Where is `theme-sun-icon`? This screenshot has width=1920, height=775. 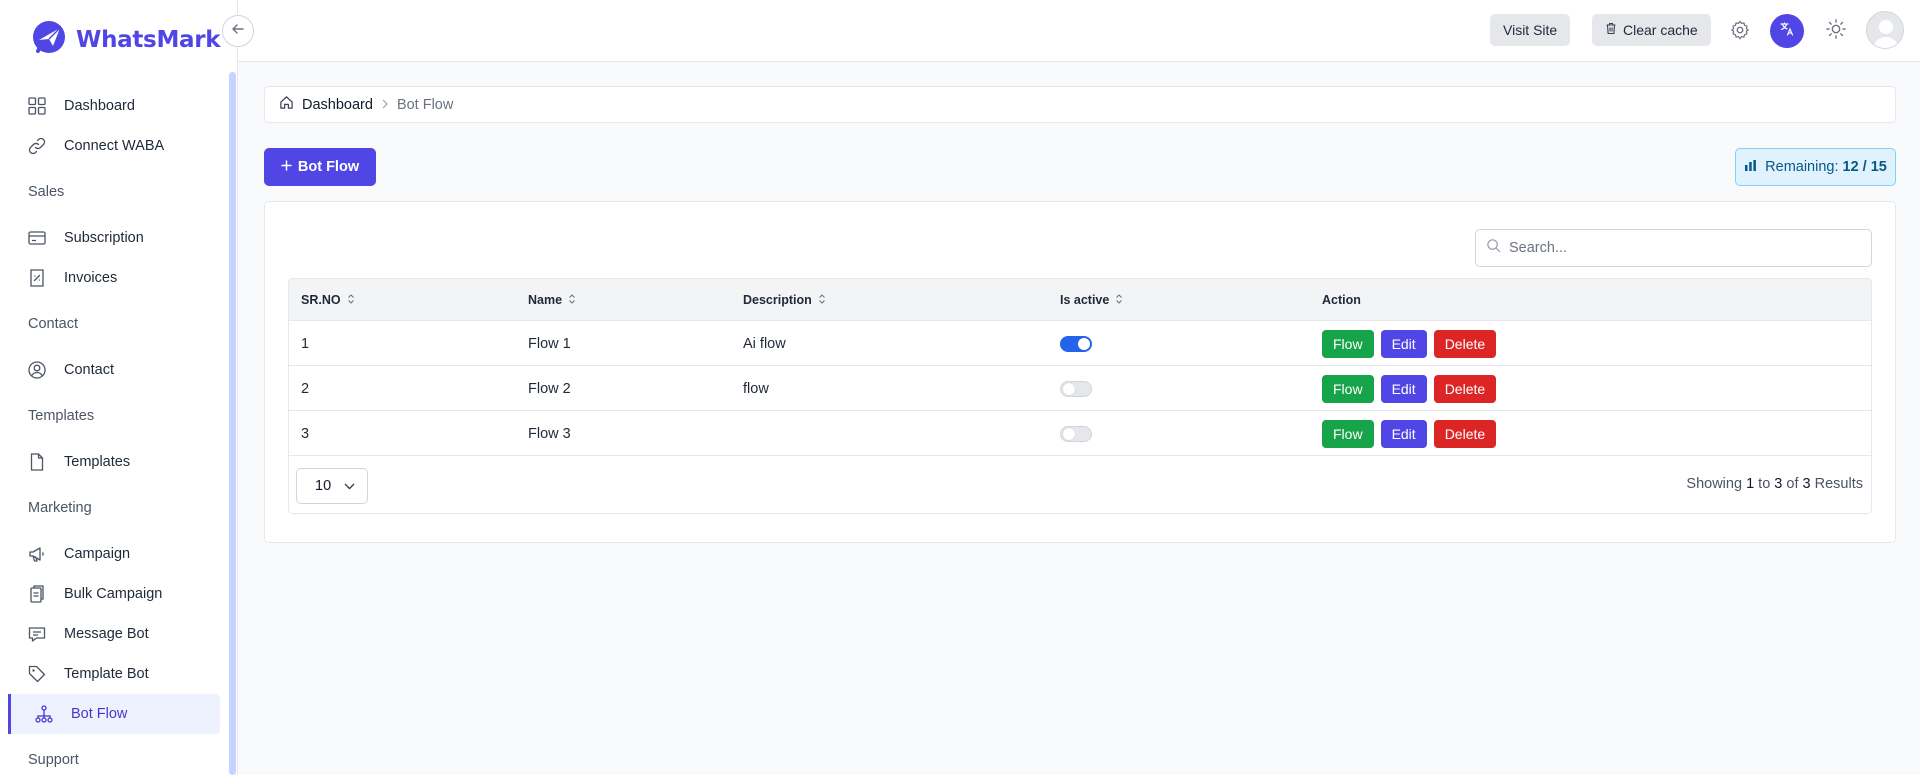 theme-sun-icon is located at coordinates (1836, 31).